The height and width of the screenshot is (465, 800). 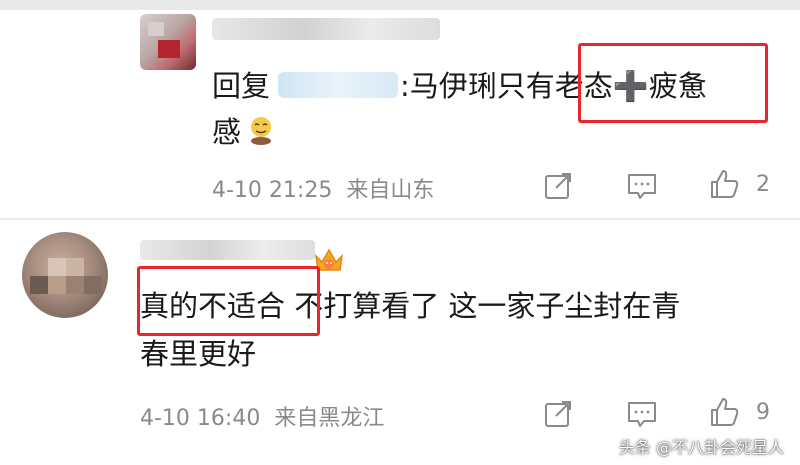 I want to click on comment-meta: 4-10 16:40 来自黑龙江, so click(x=262, y=416).